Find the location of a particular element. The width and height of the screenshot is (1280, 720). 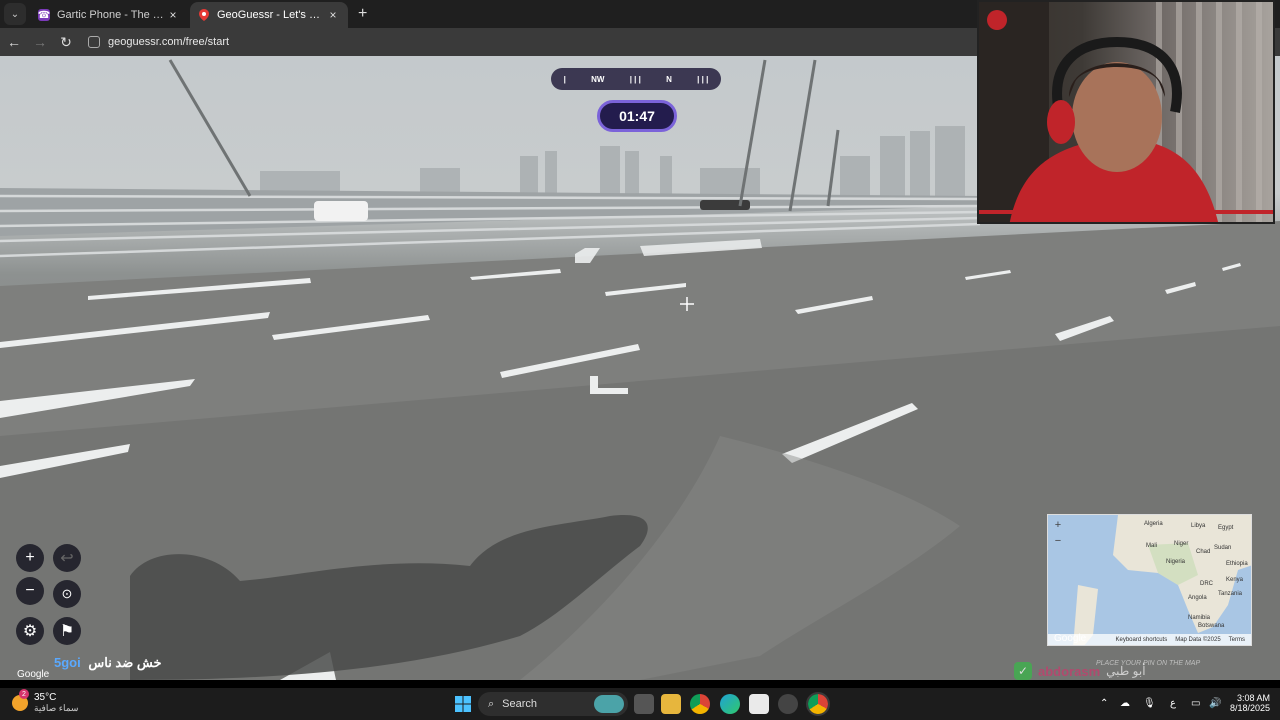

app-icon is located at coordinates (788, 704).